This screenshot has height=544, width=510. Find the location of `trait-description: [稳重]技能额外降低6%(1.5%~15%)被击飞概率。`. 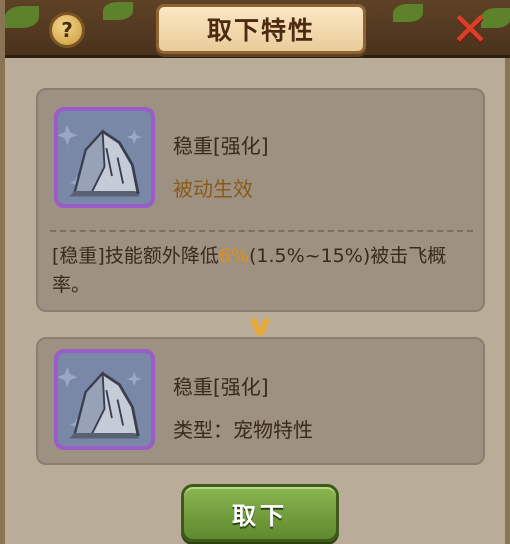

trait-description: [稳重]技能额外降低6%(1.5%~15%)被击飞概率。 is located at coordinates (264, 271).